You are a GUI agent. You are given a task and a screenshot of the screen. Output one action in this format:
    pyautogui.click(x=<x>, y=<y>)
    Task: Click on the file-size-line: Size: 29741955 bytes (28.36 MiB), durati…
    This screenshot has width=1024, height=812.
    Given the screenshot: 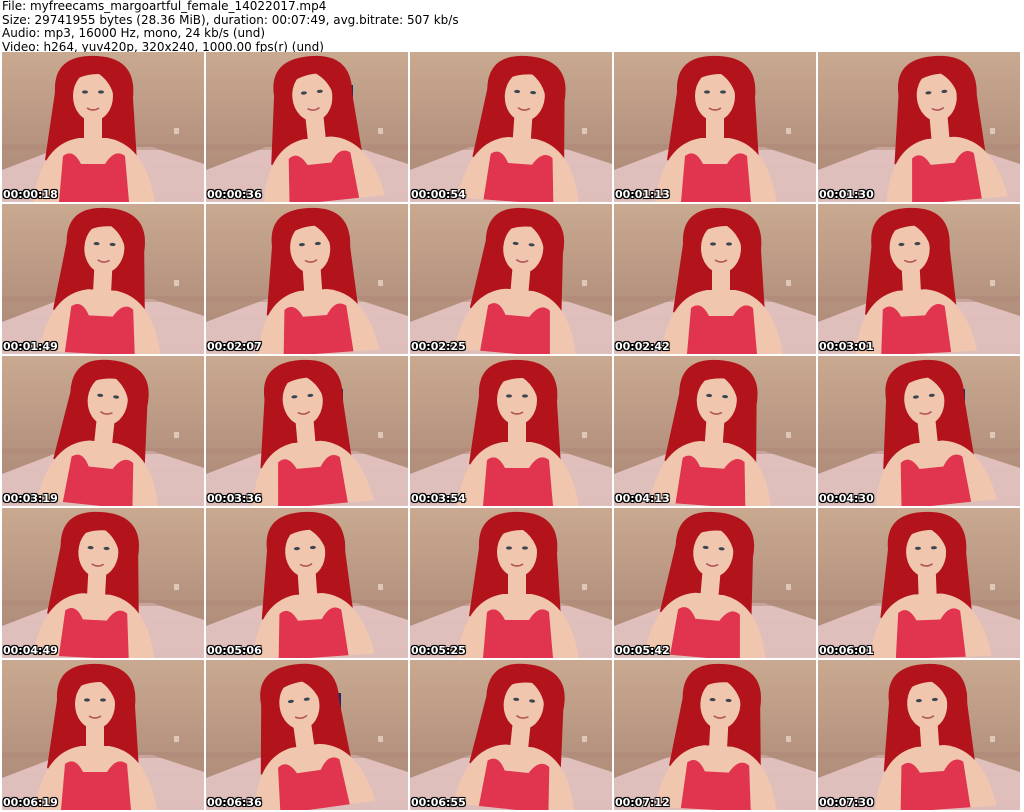 What is the action you would take?
    pyautogui.click(x=230, y=20)
    